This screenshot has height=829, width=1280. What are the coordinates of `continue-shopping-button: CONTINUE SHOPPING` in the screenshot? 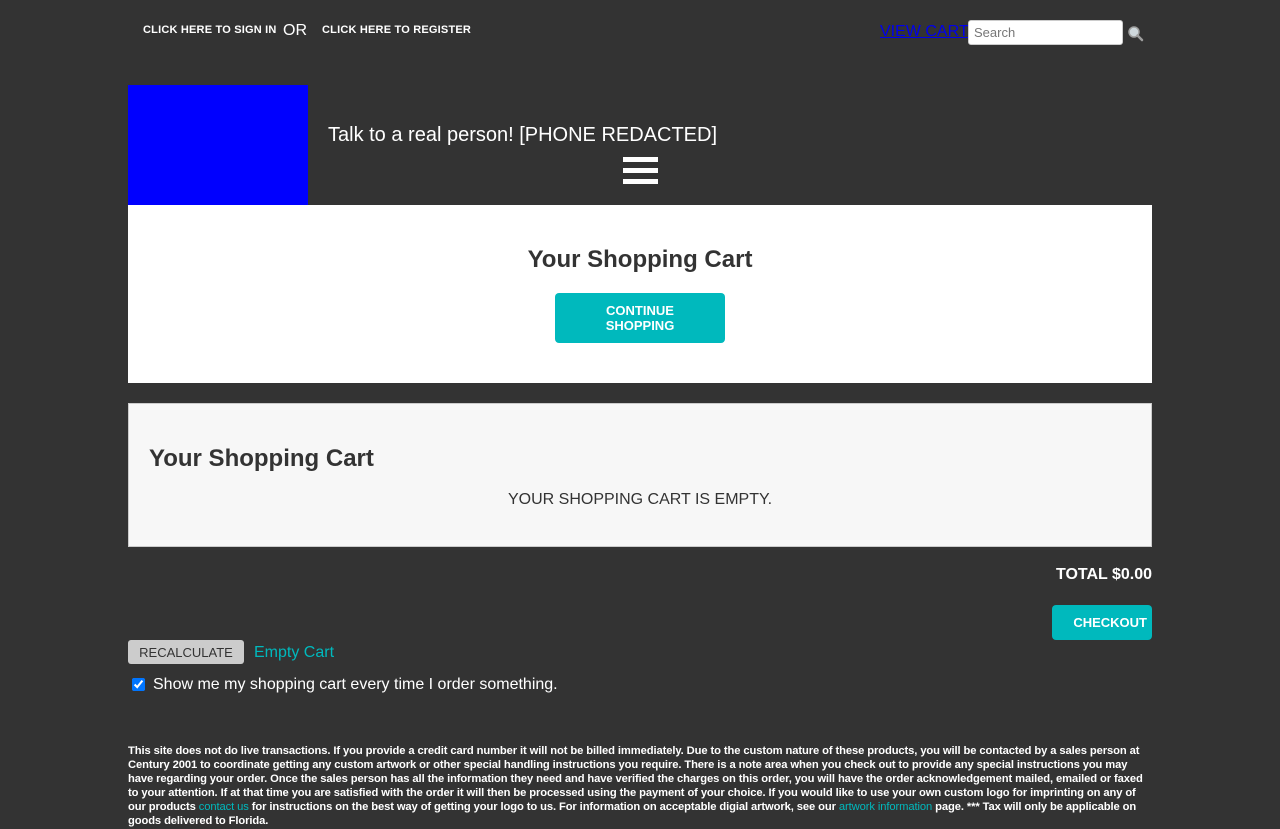 It's located at (640, 318).